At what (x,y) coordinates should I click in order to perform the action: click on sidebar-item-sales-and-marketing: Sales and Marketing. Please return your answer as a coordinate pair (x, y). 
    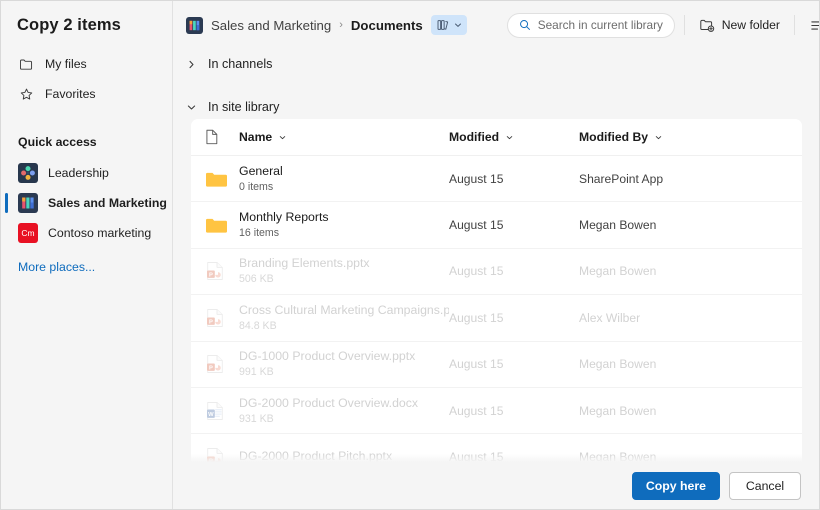
    Looking at the image, I should click on (86, 203).